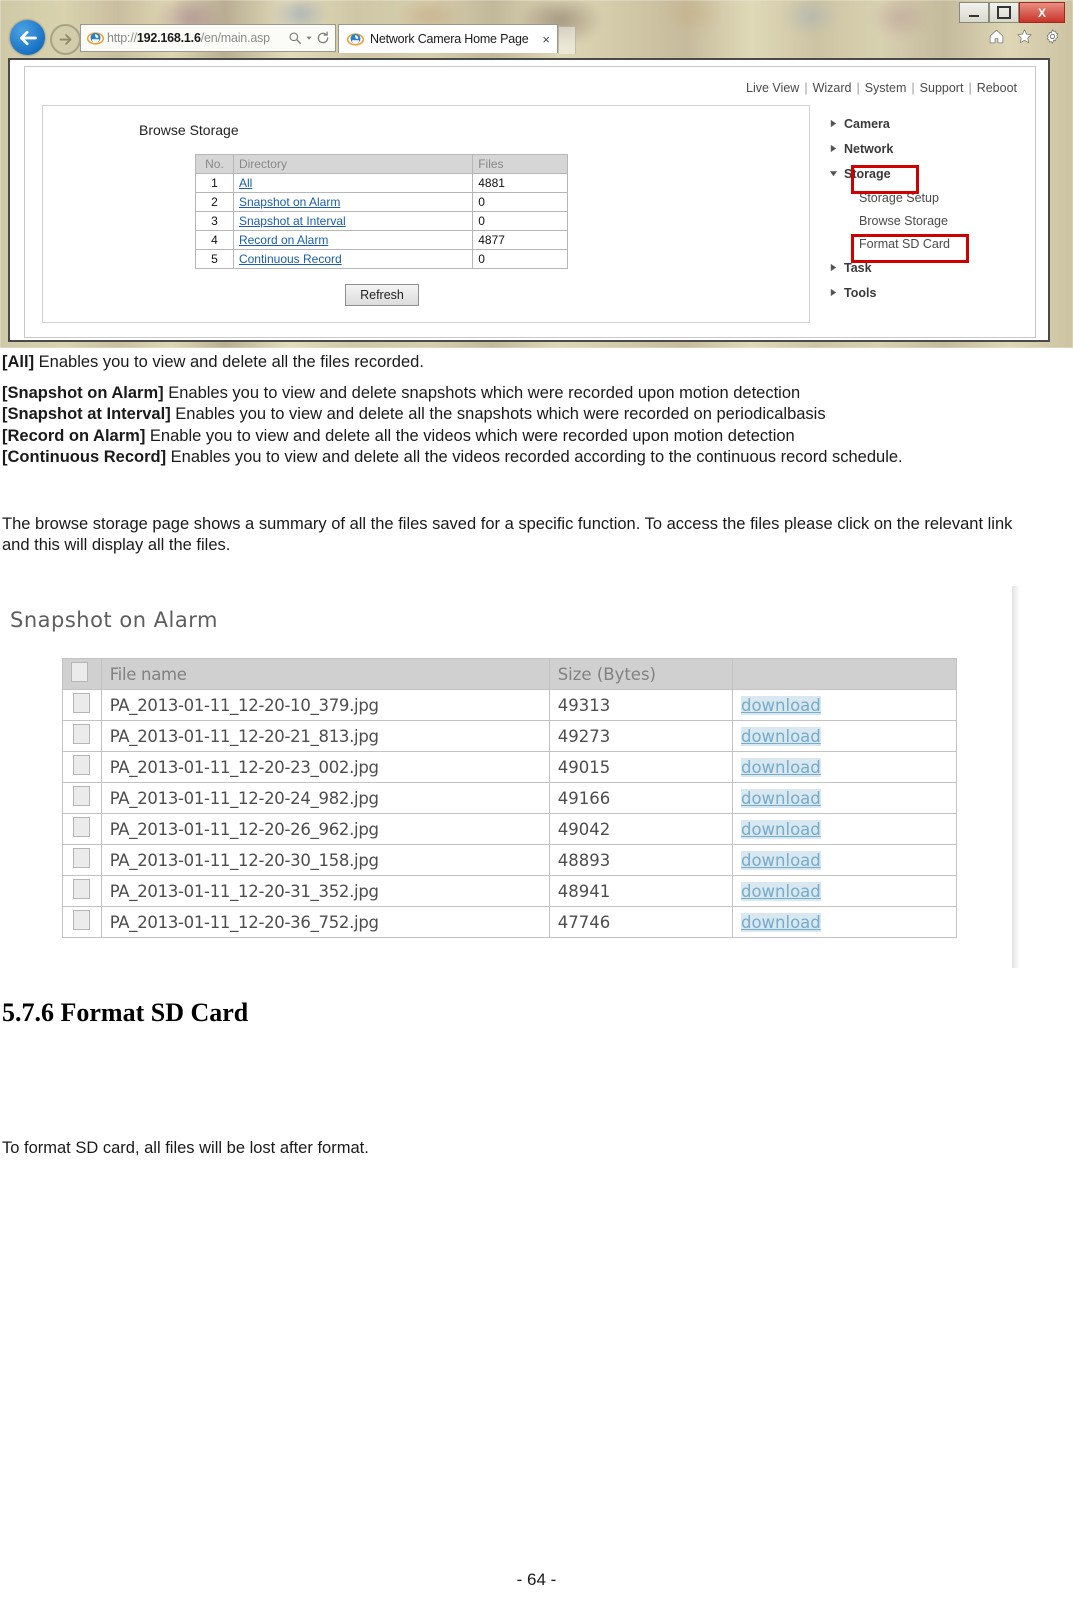 This screenshot has width=1073, height=1618. What do you see at coordinates (168, 38) in the screenshot?
I see `url-host: 192.168.1.6` at bounding box center [168, 38].